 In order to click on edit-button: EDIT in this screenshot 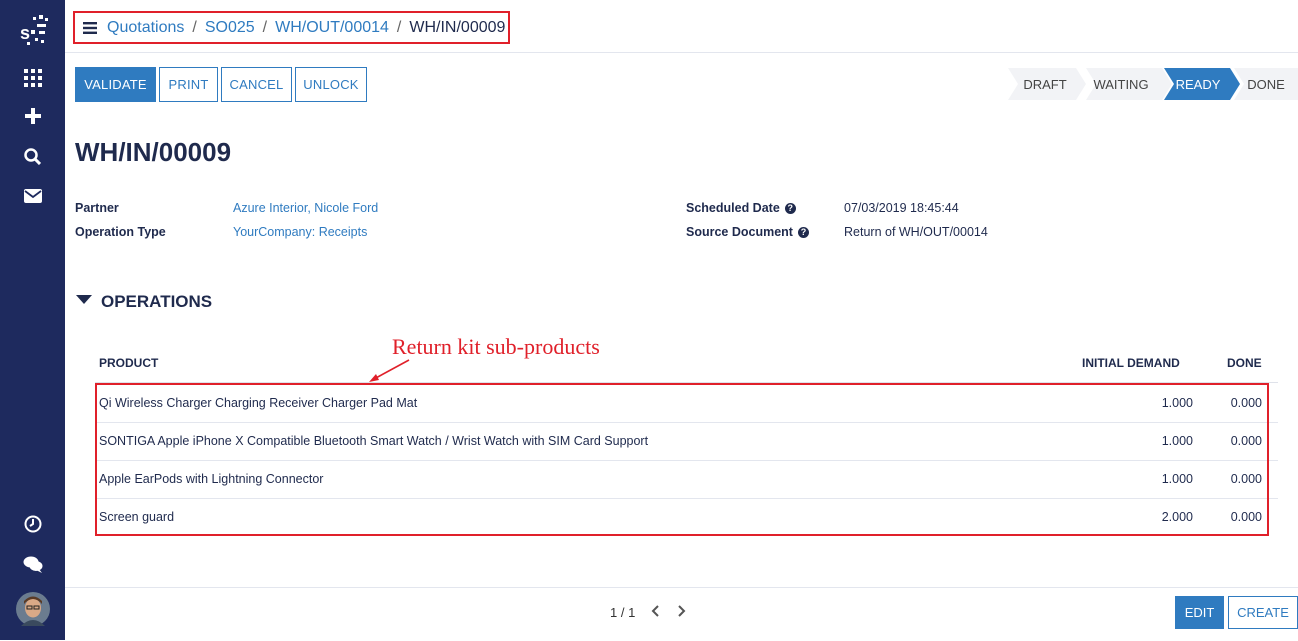, I will do `click(1199, 612)`.